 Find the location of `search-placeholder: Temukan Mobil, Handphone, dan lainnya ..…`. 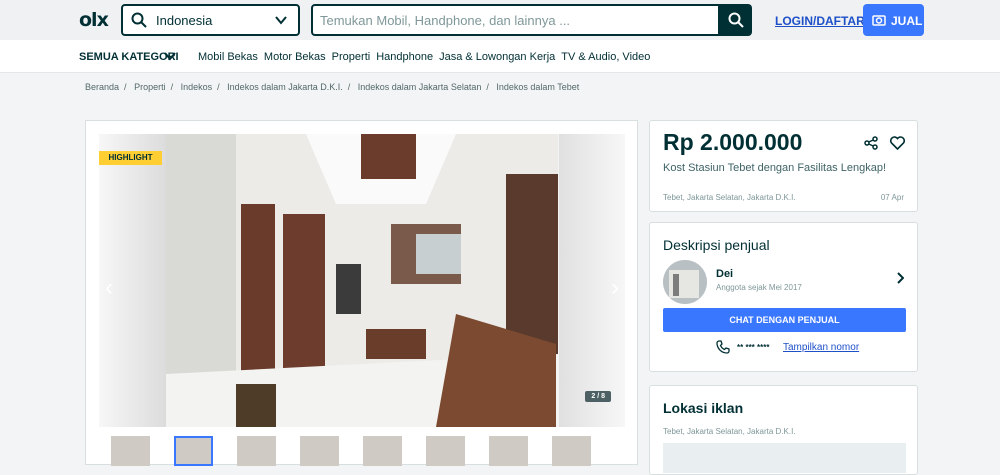

search-placeholder: Temukan Mobil, Handphone, dan lainnya ..… is located at coordinates (445, 20).